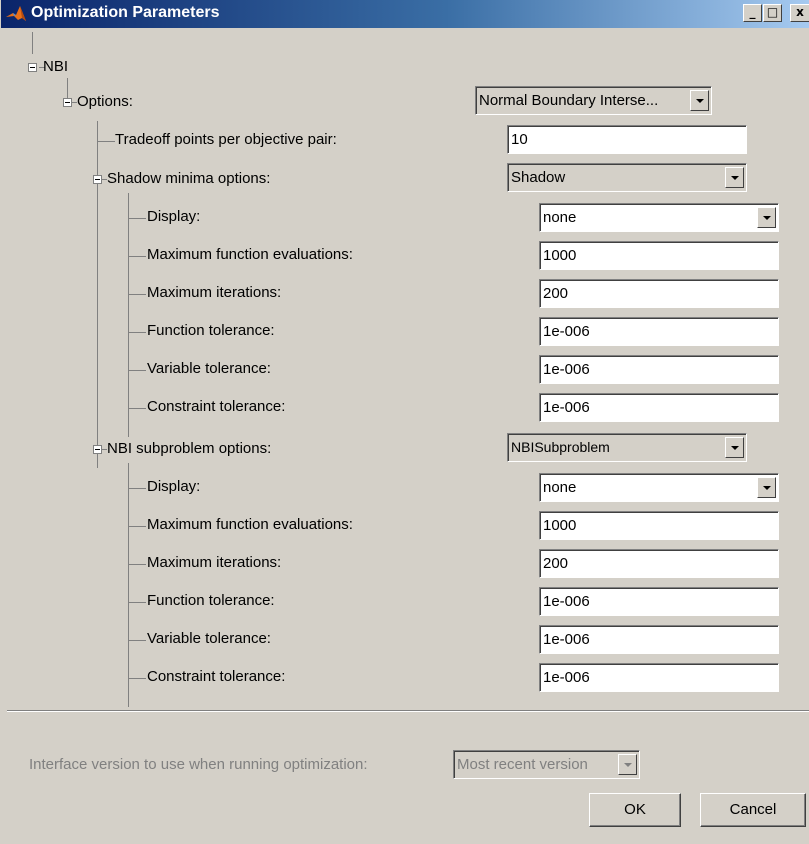 The width and height of the screenshot is (809, 844). Describe the element at coordinates (250, 524) in the screenshot. I see `nbi-max-fun-evals-label: Maximum function evaluations:` at that location.